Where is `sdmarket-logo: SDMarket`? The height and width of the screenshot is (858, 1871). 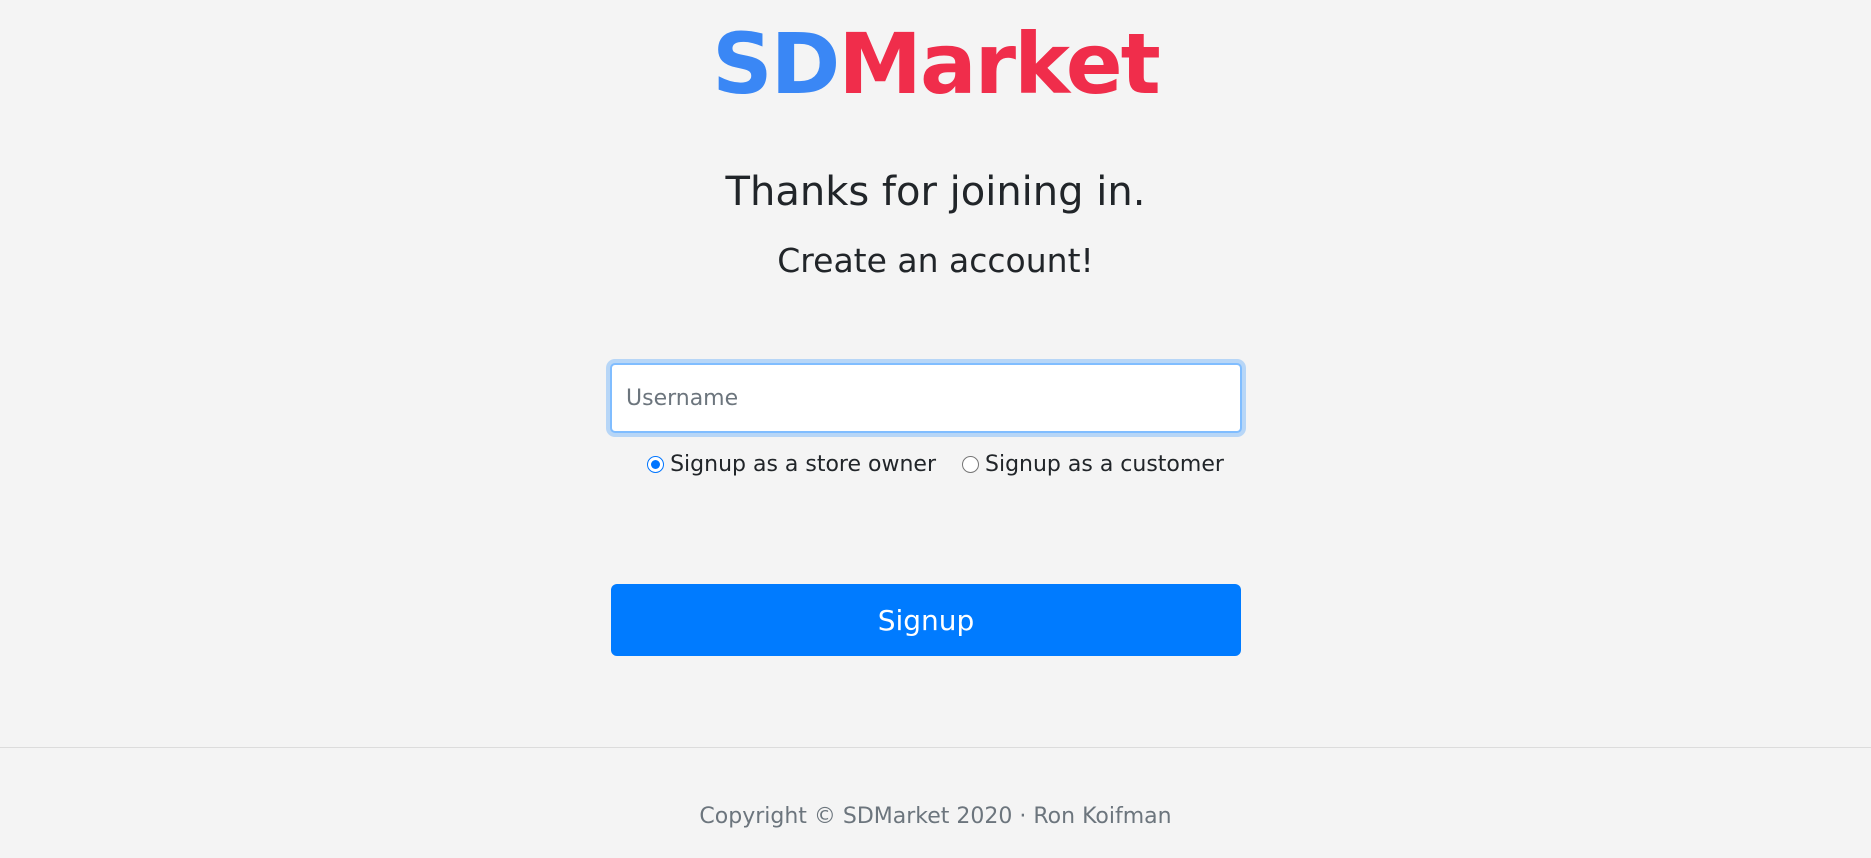
sdmarket-logo: SDMarket is located at coordinates (935, 64).